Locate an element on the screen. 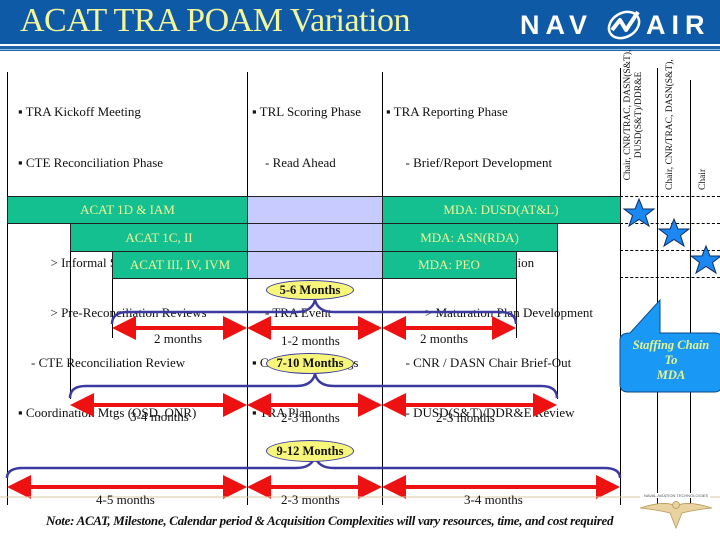 This screenshot has height=540, width=720. total-ellipse-9-12: 9-12 Months is located at coordinates (310, 451).